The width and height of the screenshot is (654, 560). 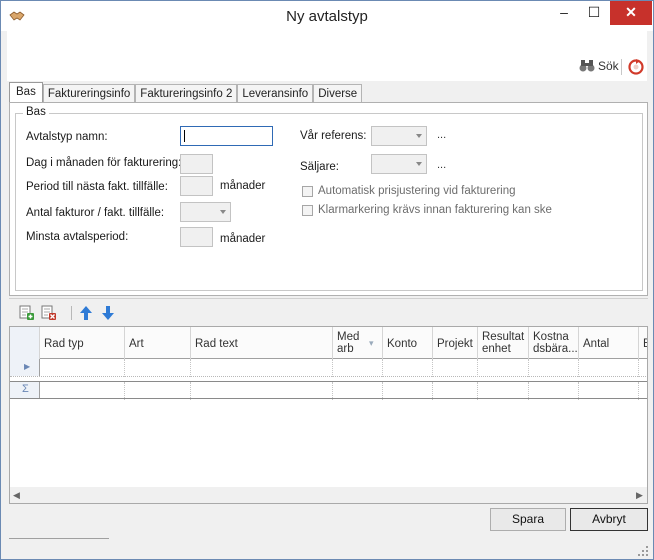 I want to click on dialog-footer: Spara Avbryt, so click(x=327, y=532).